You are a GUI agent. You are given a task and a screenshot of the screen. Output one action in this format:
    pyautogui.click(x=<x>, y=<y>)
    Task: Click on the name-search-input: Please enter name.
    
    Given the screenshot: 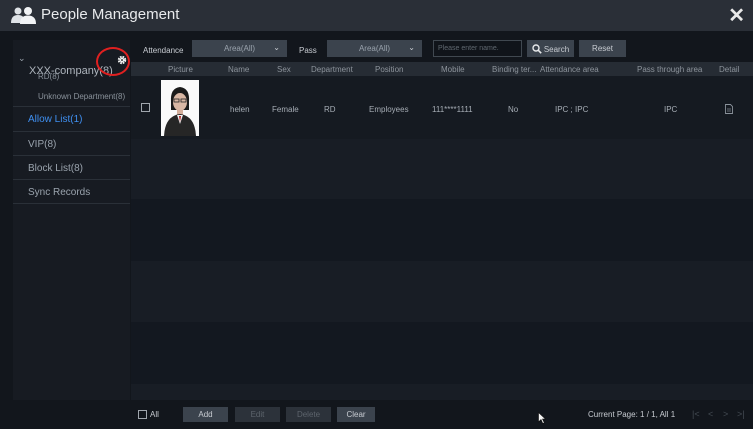 What is the action you would take?
    pyautogui.click(x=477, y=48)
    